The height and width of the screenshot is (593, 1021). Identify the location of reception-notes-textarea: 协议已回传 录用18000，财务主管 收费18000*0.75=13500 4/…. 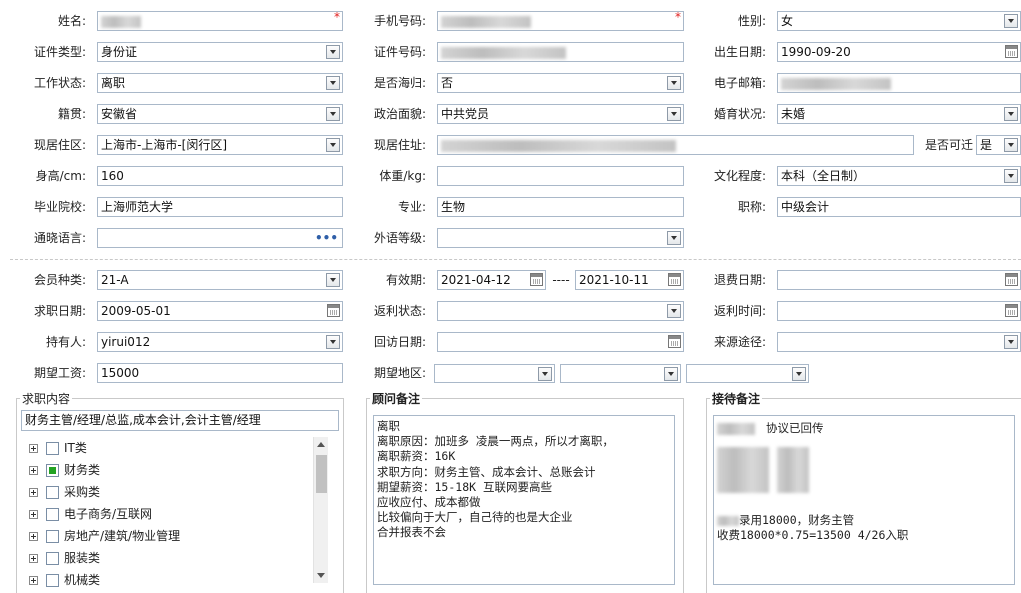
(864, 500).